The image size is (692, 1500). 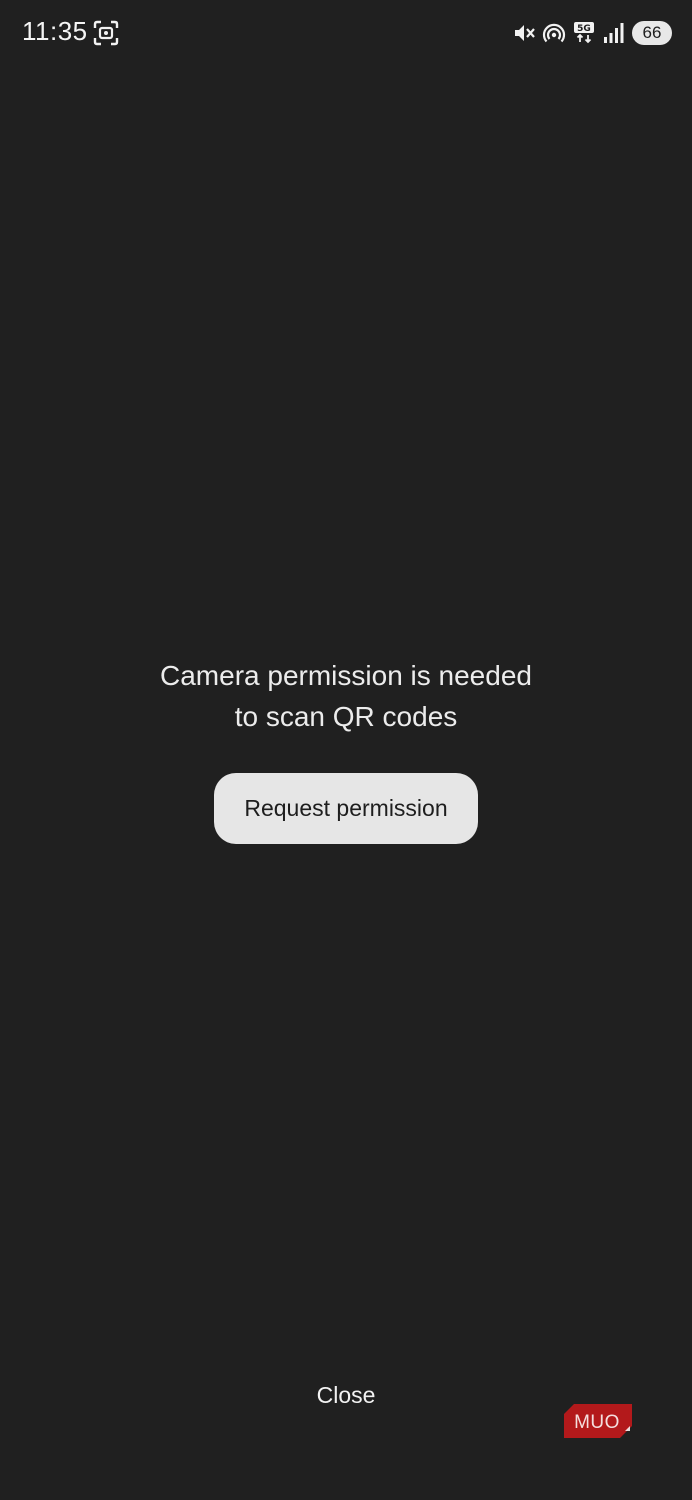 I want to click on status-bar: 11:35 5G 66, so click(x=346, y=33).